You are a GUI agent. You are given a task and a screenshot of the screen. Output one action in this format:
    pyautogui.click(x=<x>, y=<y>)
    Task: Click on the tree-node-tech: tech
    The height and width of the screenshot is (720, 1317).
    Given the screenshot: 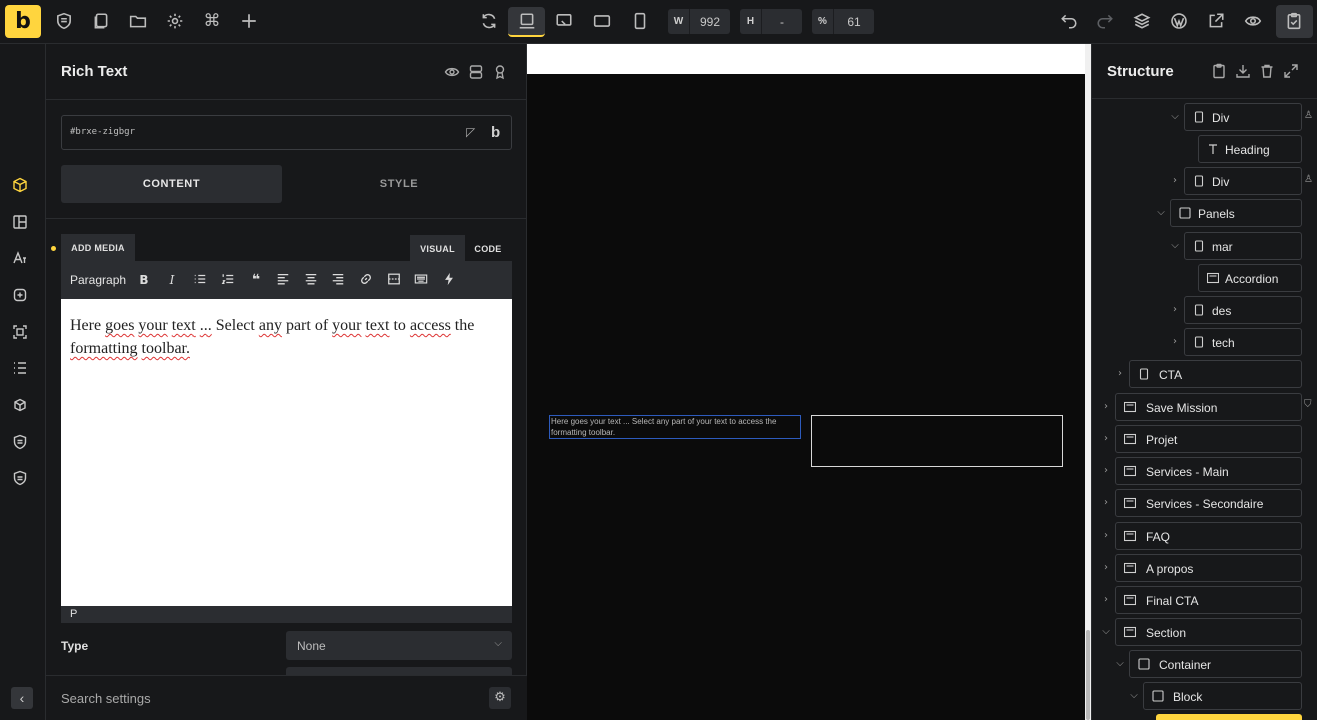 What is the action you would take?
    pyautogui.click(x=1243, y=342)
    